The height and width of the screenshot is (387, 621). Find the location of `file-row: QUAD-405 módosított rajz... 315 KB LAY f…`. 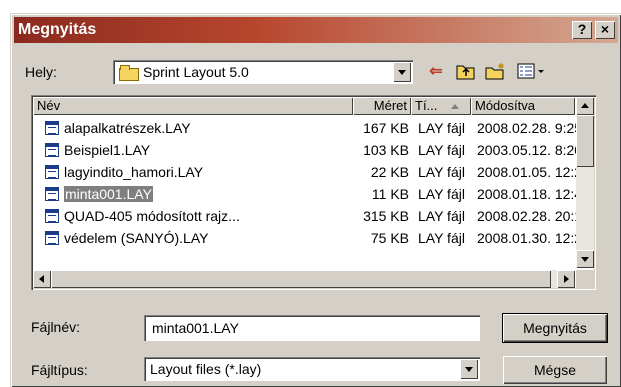

file-row: QUAD-405 módosított rajz... 315 KB LAY f… is located at coordinates (305, 216).